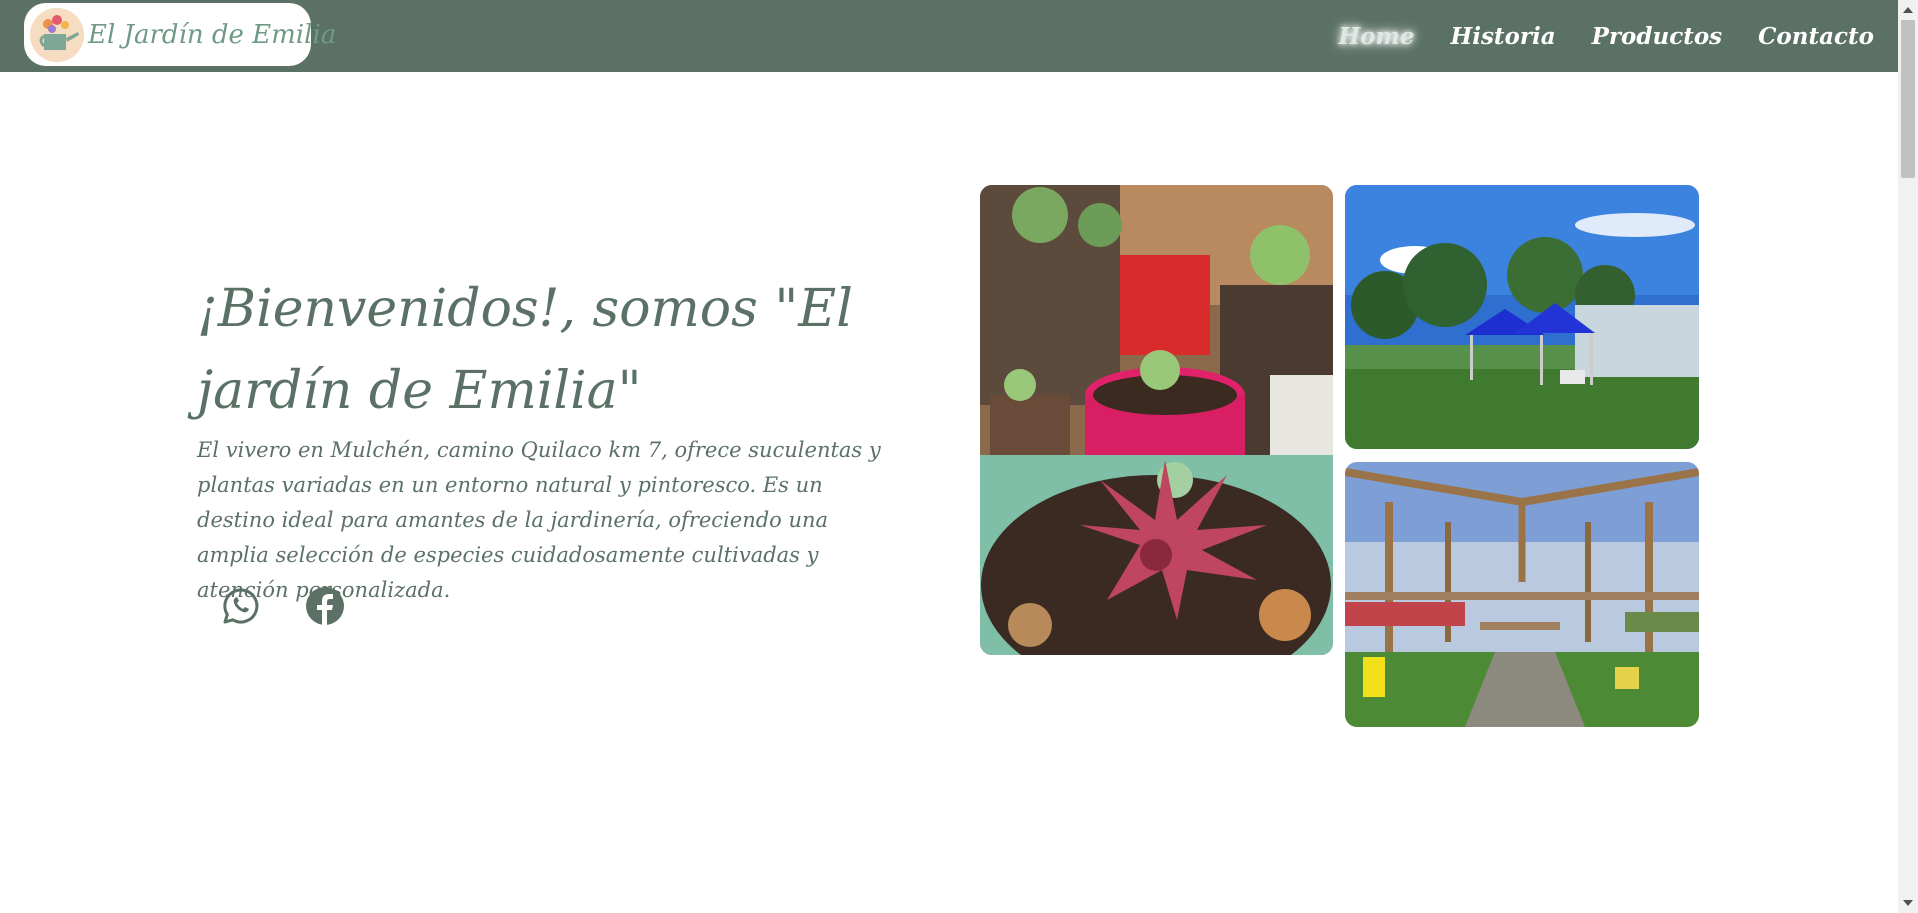 This screenshot has width=1918, height=913. I want to click on watering-can-flowers-icon, so click(57, 34).